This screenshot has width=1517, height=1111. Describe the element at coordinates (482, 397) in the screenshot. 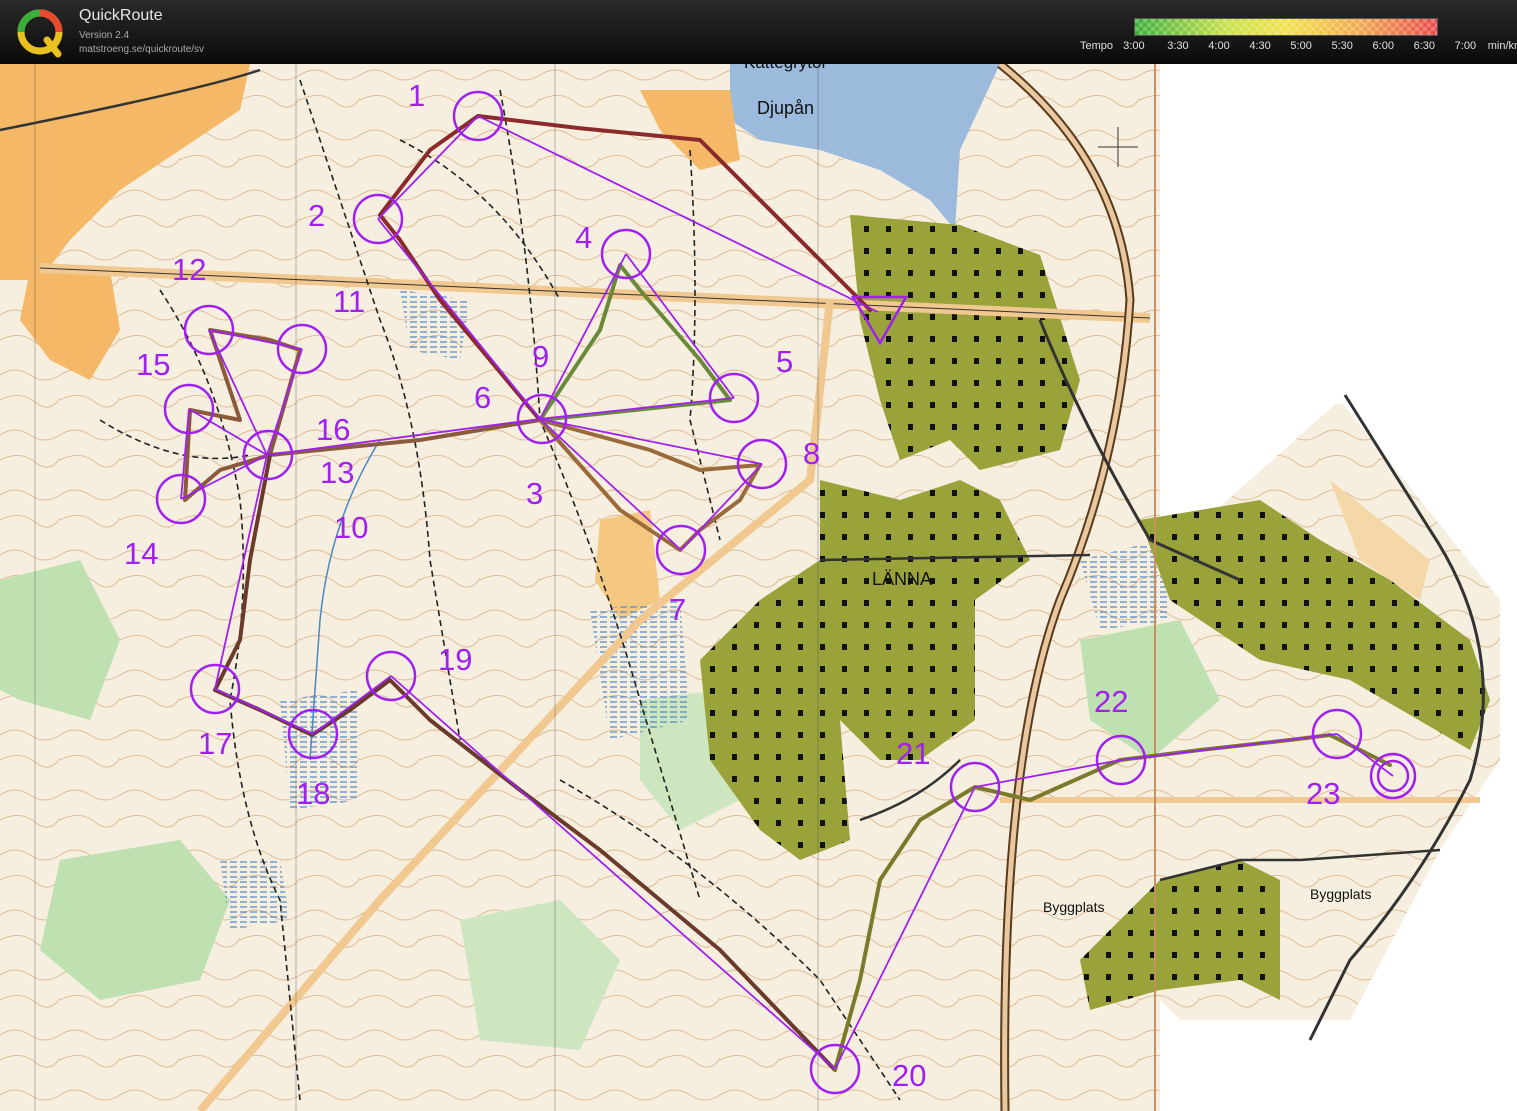

I see `control-number-6: 6` at that location.